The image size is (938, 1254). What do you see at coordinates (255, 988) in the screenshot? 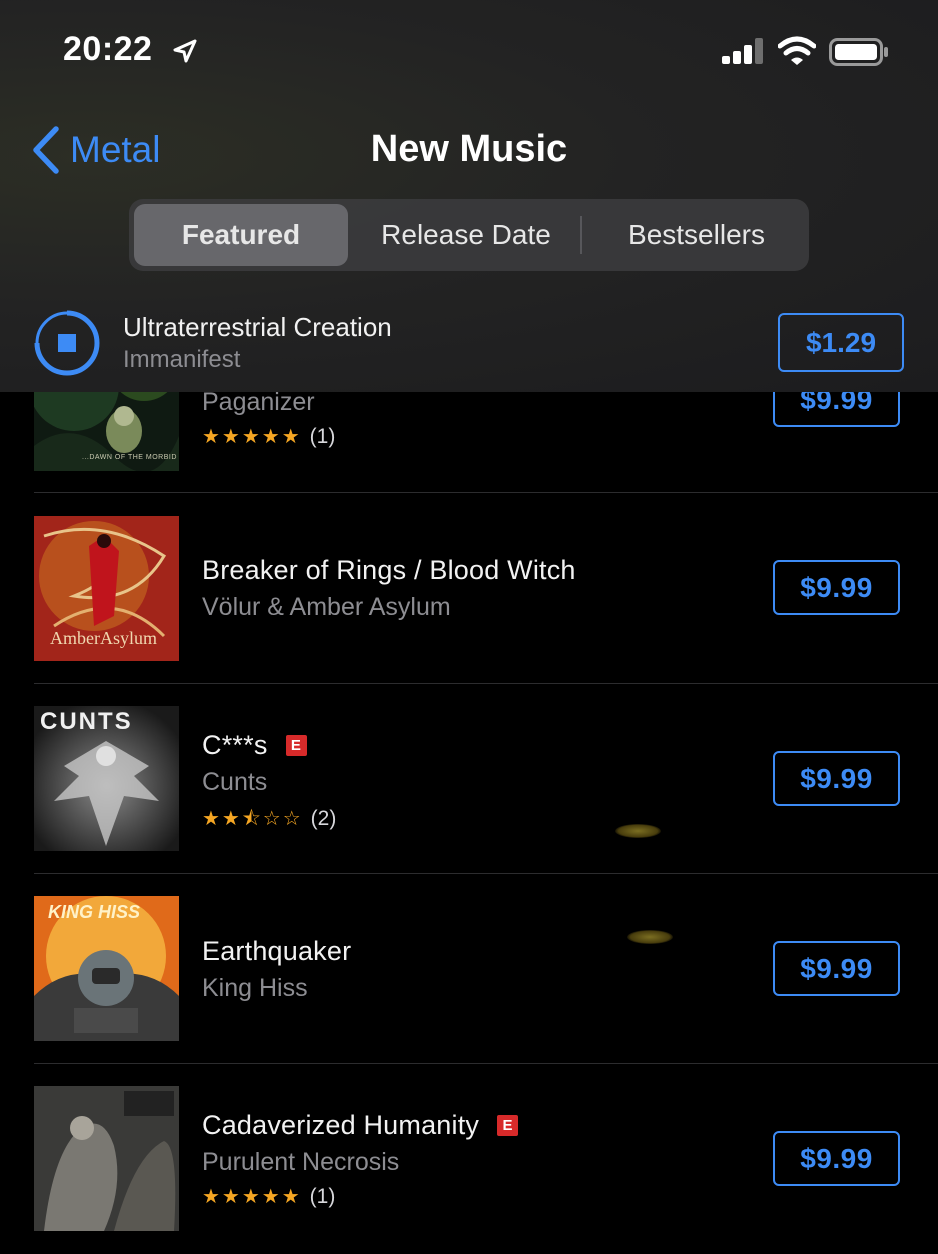
I see `album-artist: King Hiss` at bounding box center [255, 988].